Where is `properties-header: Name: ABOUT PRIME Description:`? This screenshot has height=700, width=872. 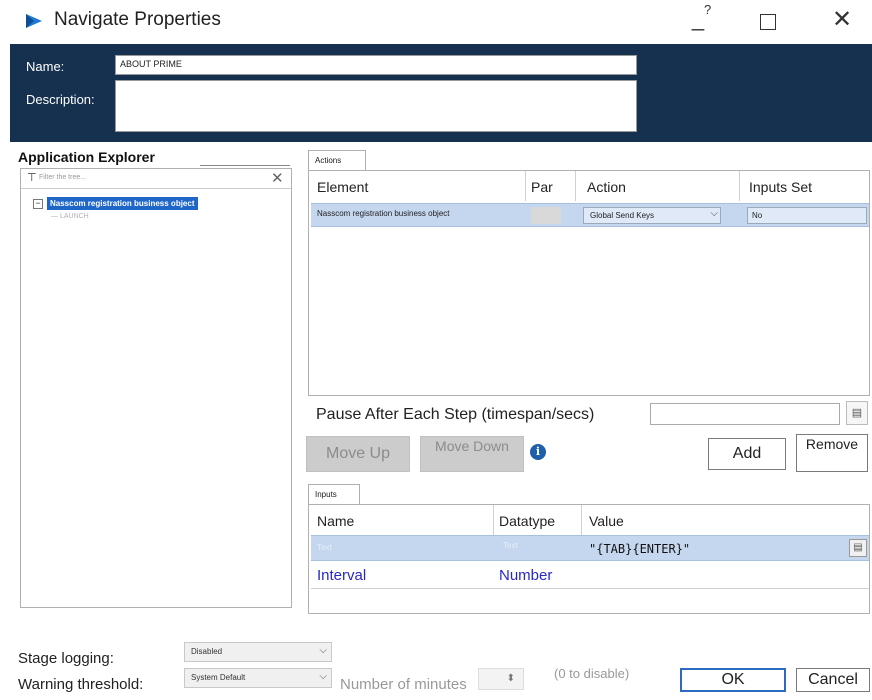 properties-header: Name: ABOUT PRIME Description: is located at coordinates (441, 93).